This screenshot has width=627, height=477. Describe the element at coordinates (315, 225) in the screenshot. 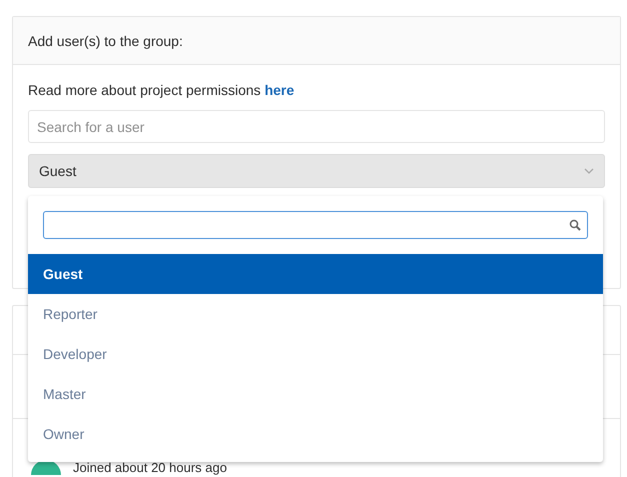

I see `dropdown-search-field` at that location.